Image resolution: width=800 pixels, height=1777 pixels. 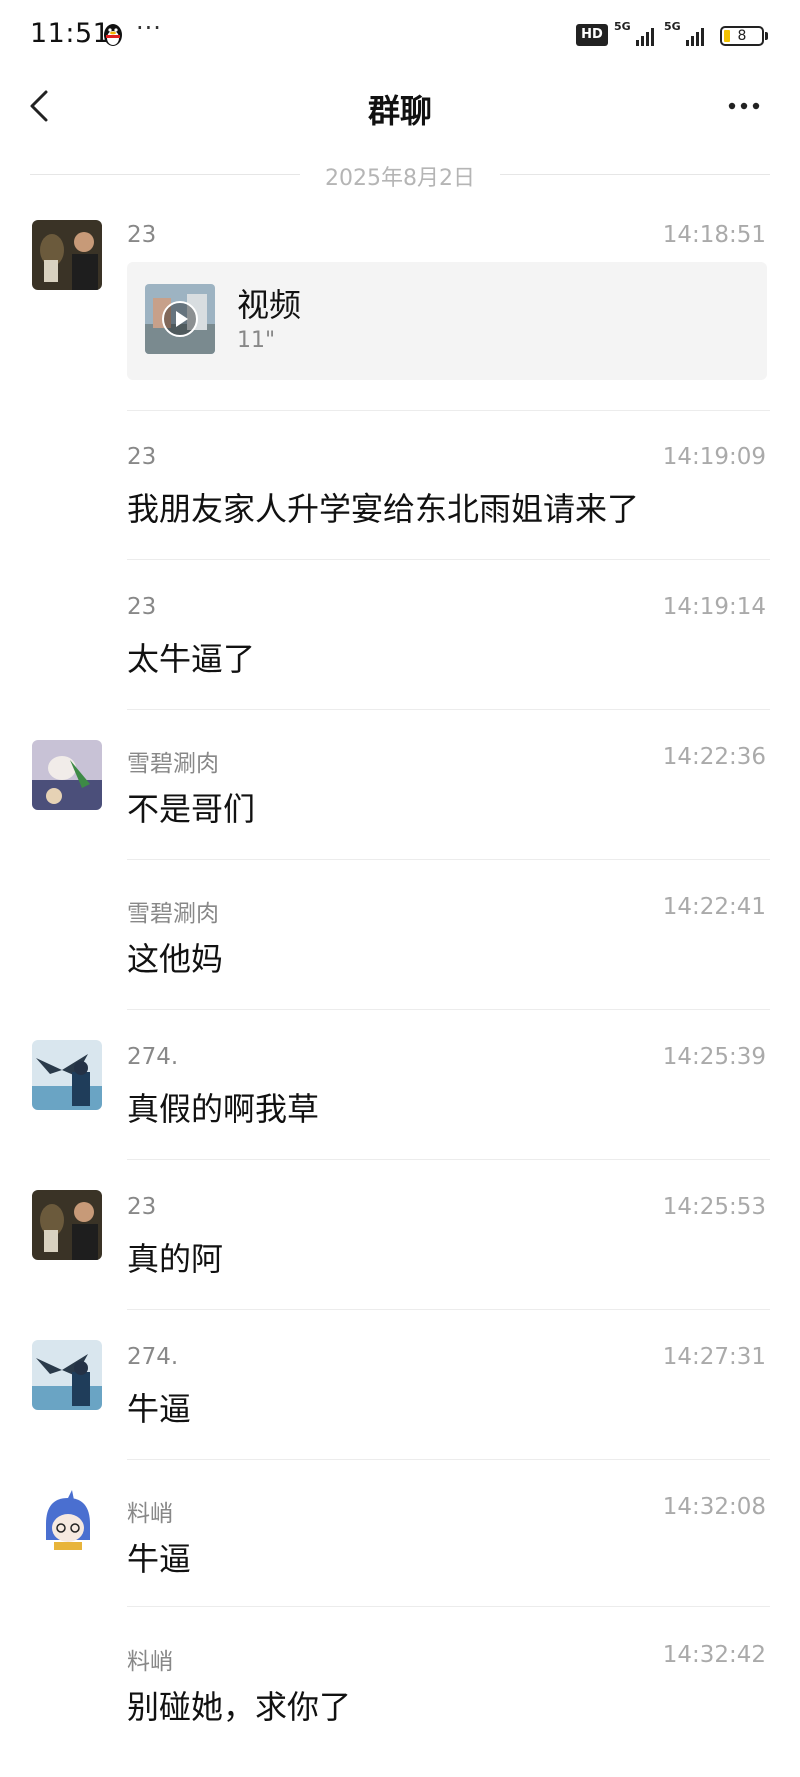 I want to click on message-time: 14:32:08, so click(x=714, y=1507).